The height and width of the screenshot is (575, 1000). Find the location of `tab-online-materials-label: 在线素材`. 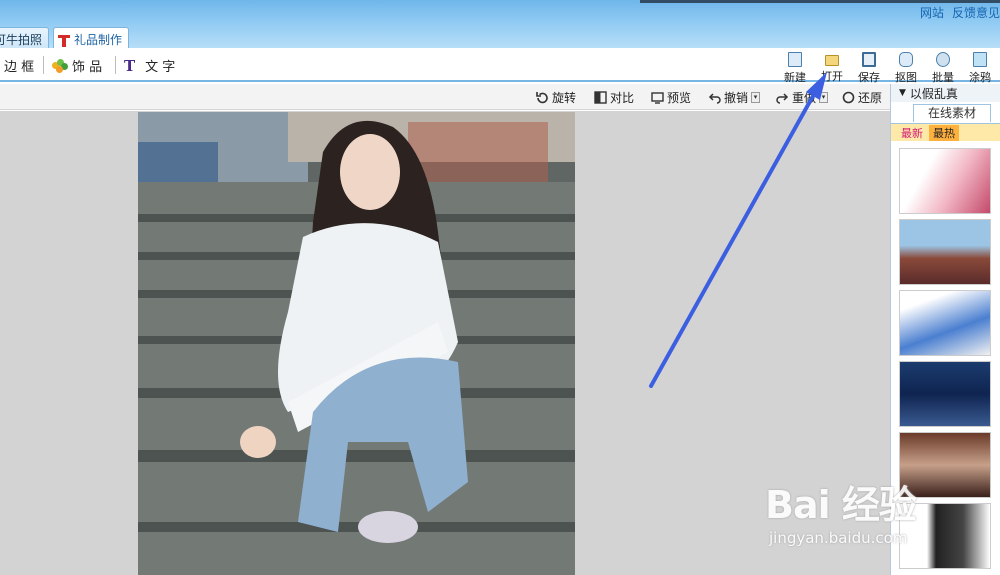

tab-online-materials-label: 在线素材 is located at coordinates (951, 113).